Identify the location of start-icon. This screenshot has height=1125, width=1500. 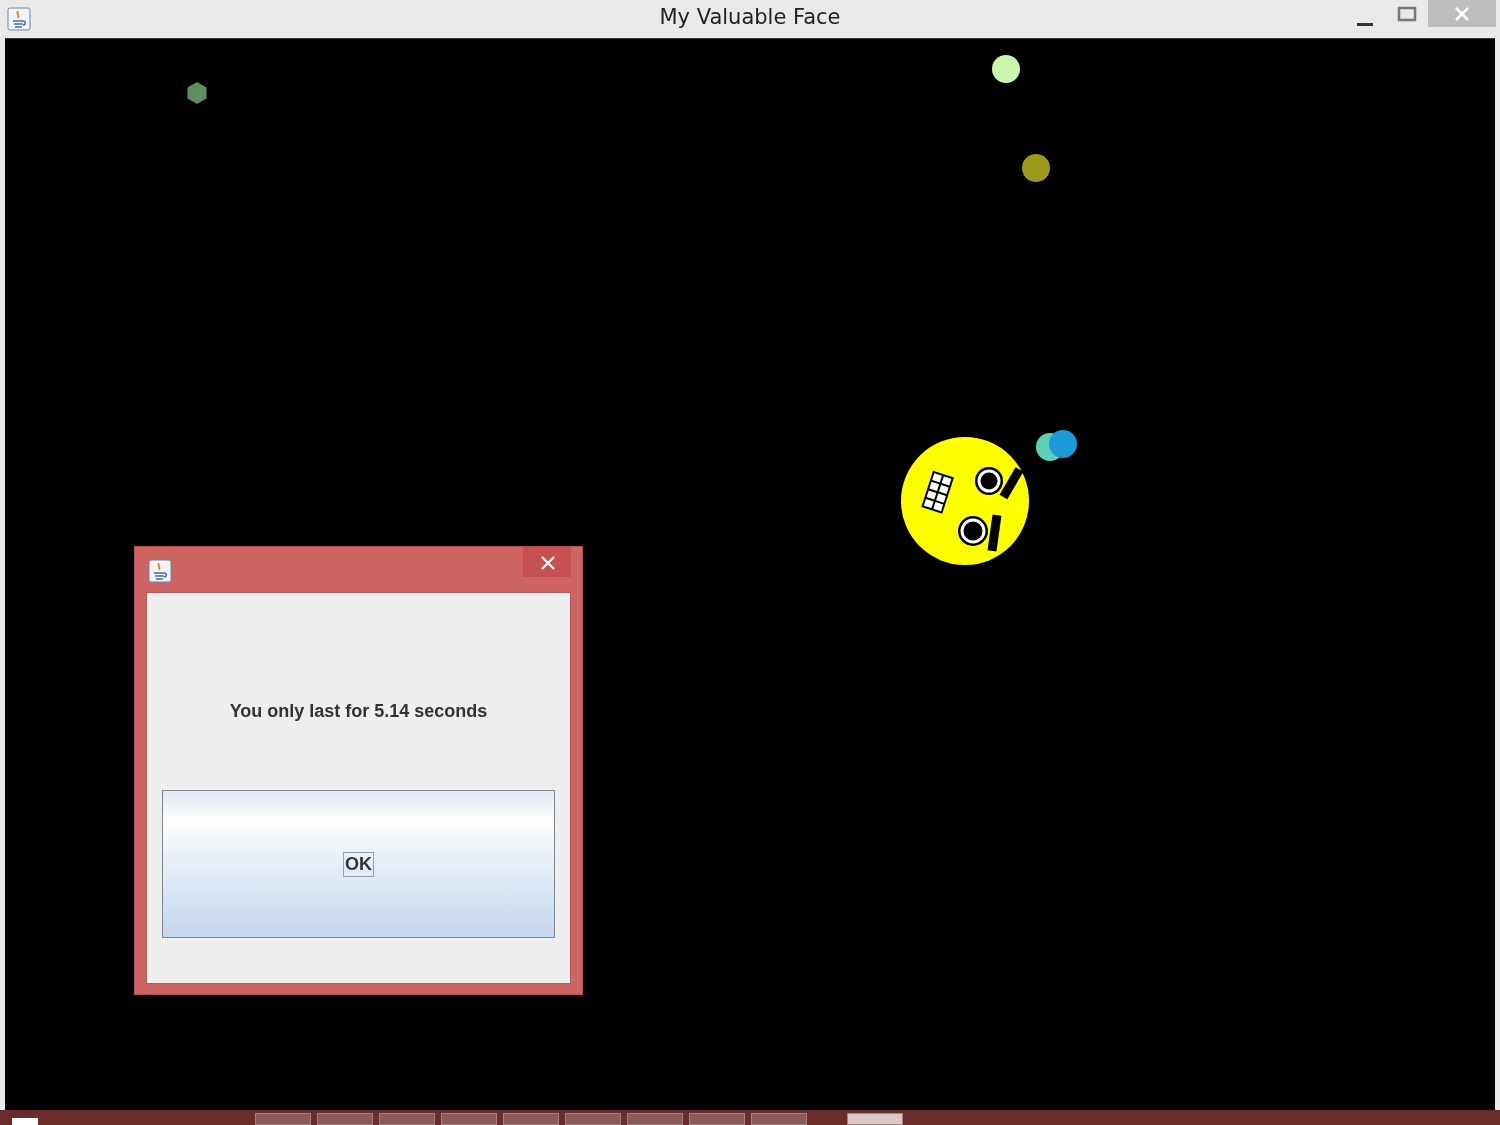
(25, 1121).